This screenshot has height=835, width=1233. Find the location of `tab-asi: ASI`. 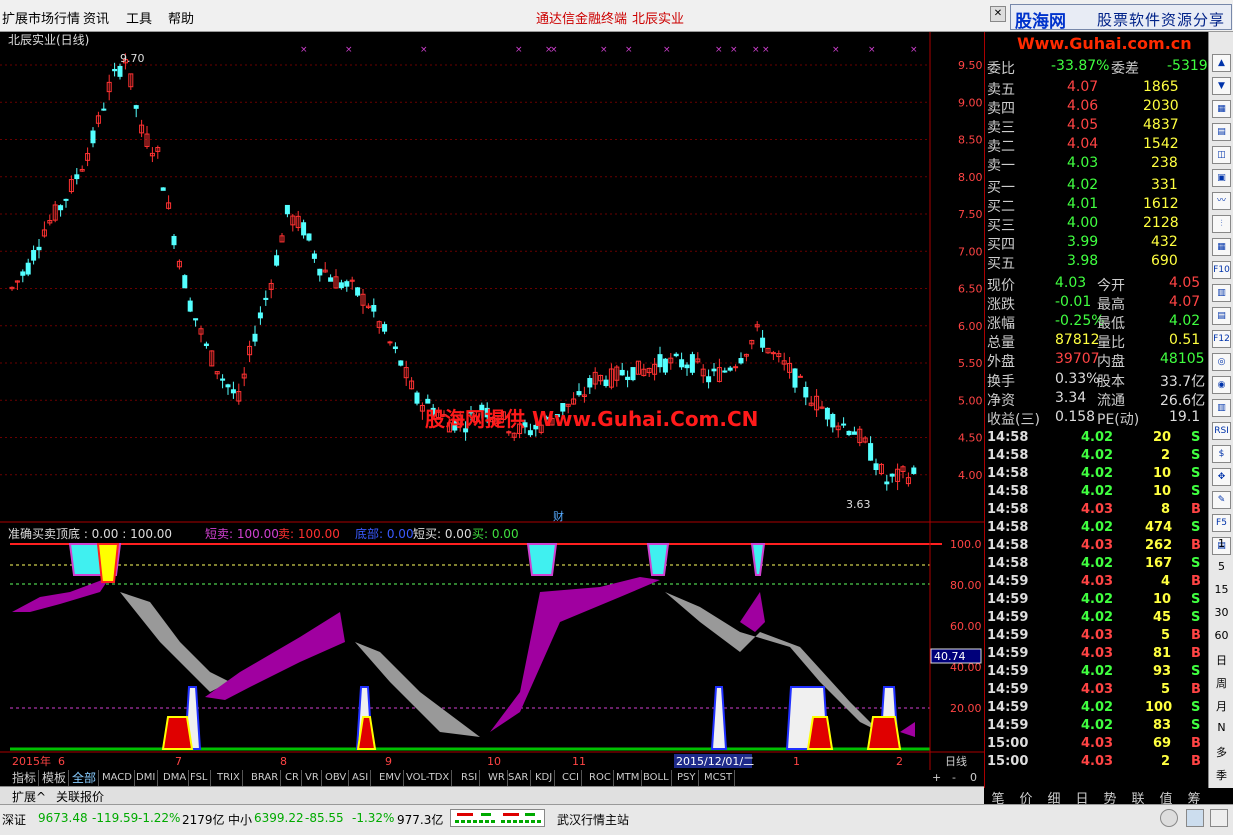

tab-asi: ASI is located at coordinates (361, 778).